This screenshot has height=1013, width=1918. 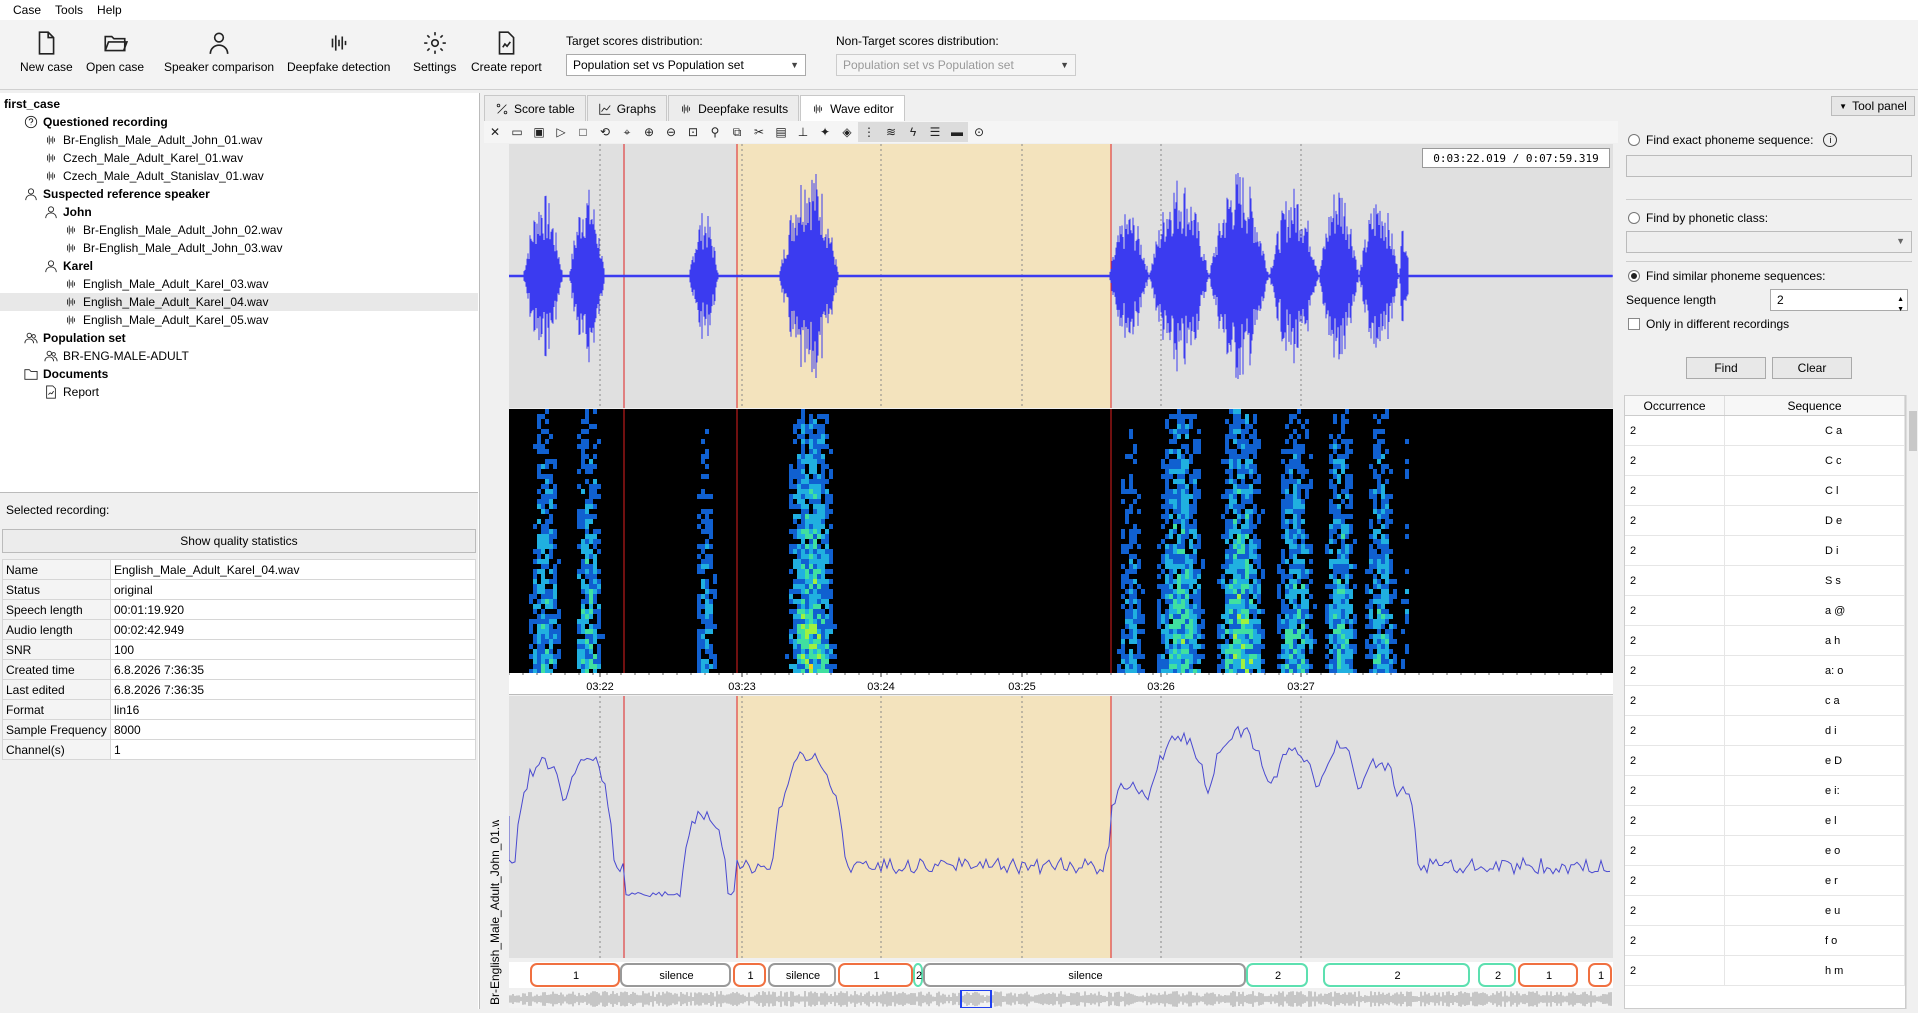 I want to click on cut-icon: ✂, so click(x=759, y=132).